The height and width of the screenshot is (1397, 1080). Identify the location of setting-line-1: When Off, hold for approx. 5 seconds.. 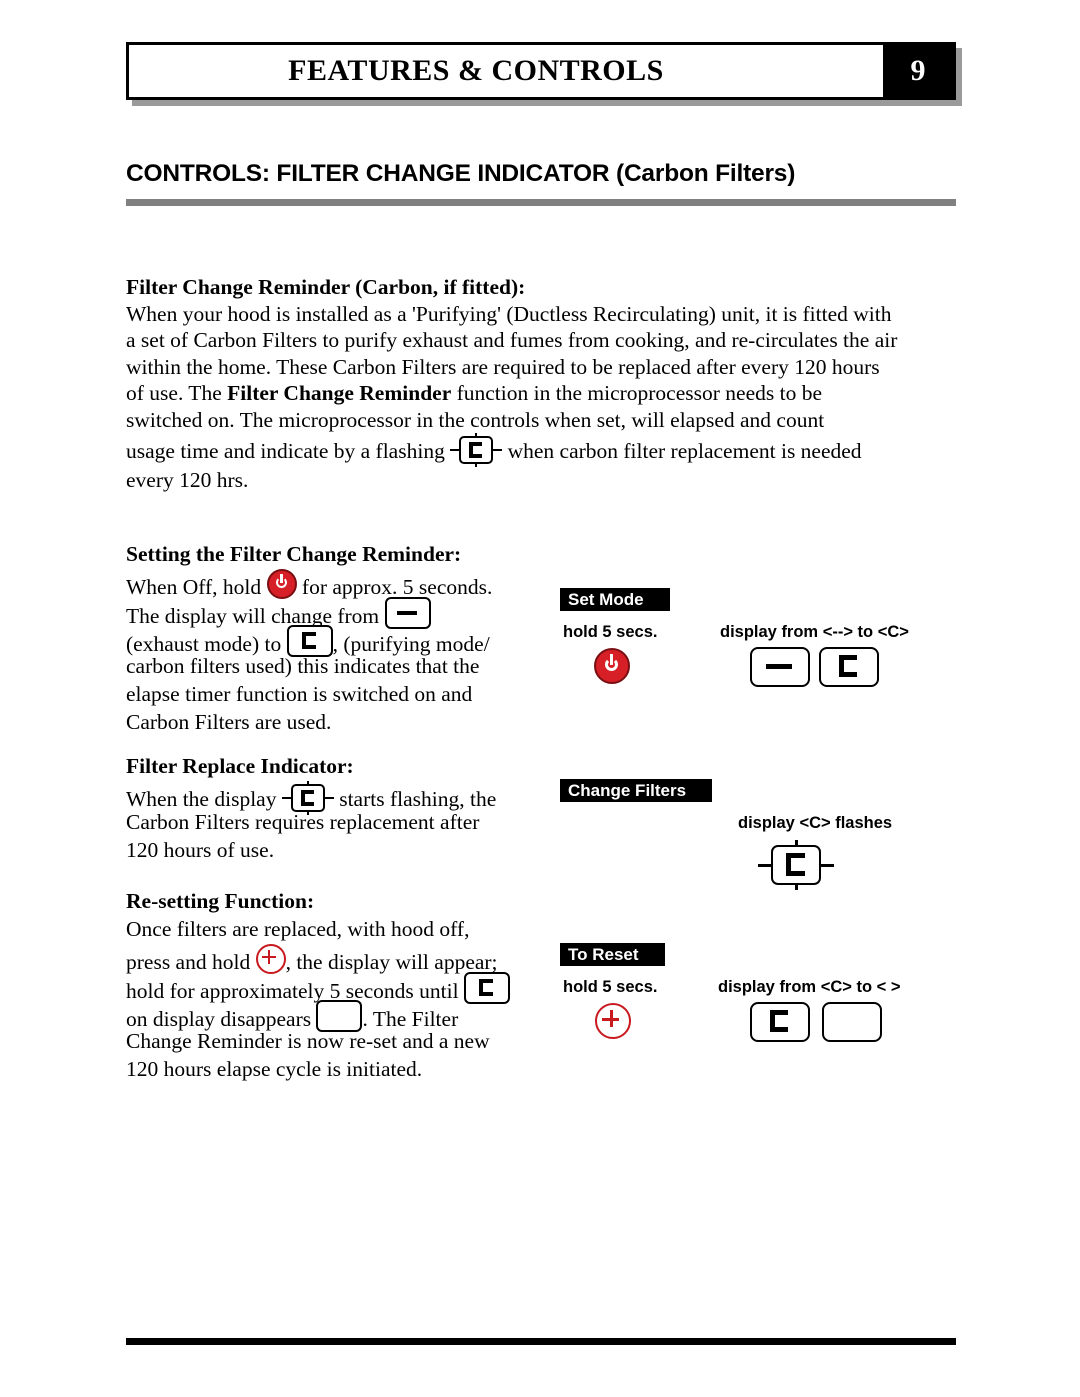
(336, 584).